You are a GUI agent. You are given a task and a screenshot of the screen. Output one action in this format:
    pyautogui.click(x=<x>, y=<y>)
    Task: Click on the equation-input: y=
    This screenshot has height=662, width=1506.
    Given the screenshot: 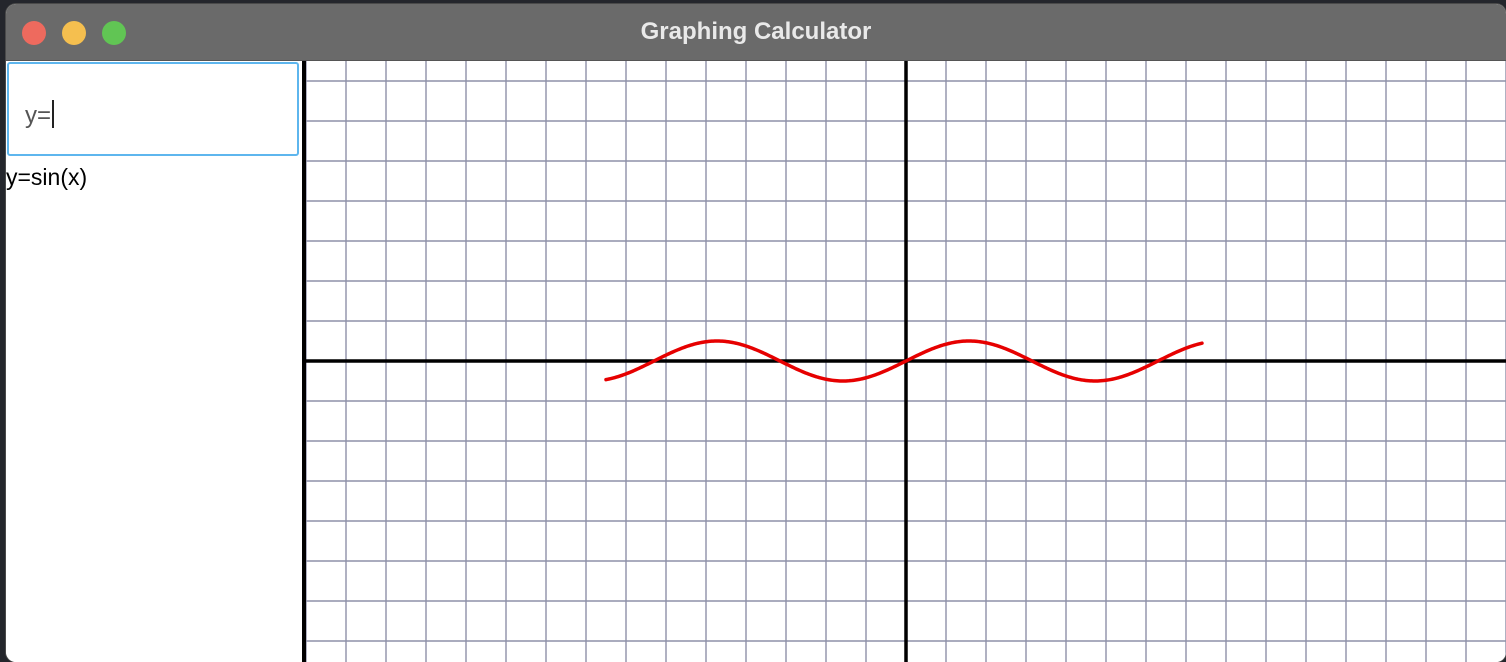 What is the action you would take?
    pyautogui.click(x=153, y=109)
    